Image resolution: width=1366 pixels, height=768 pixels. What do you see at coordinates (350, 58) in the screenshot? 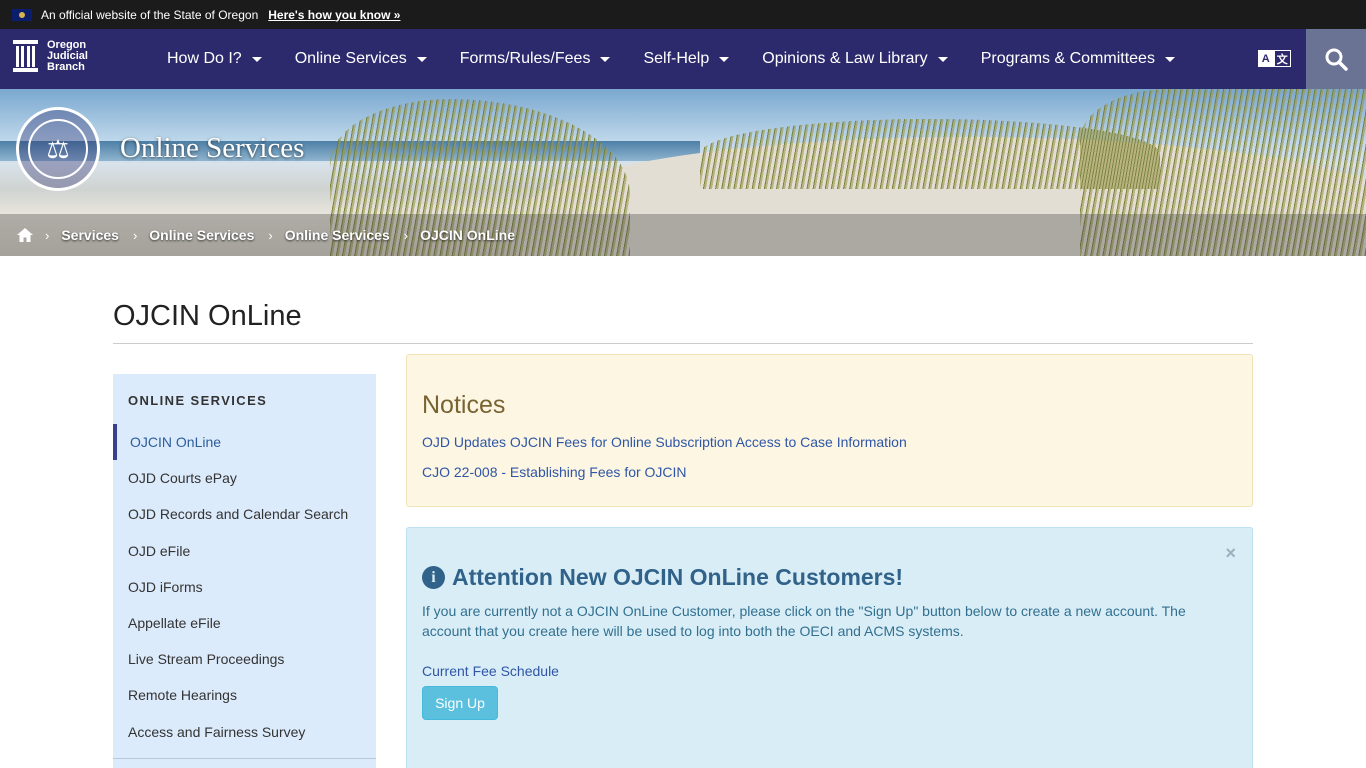
I see `nav-label: Online Services` at bounding box center [350, 58].